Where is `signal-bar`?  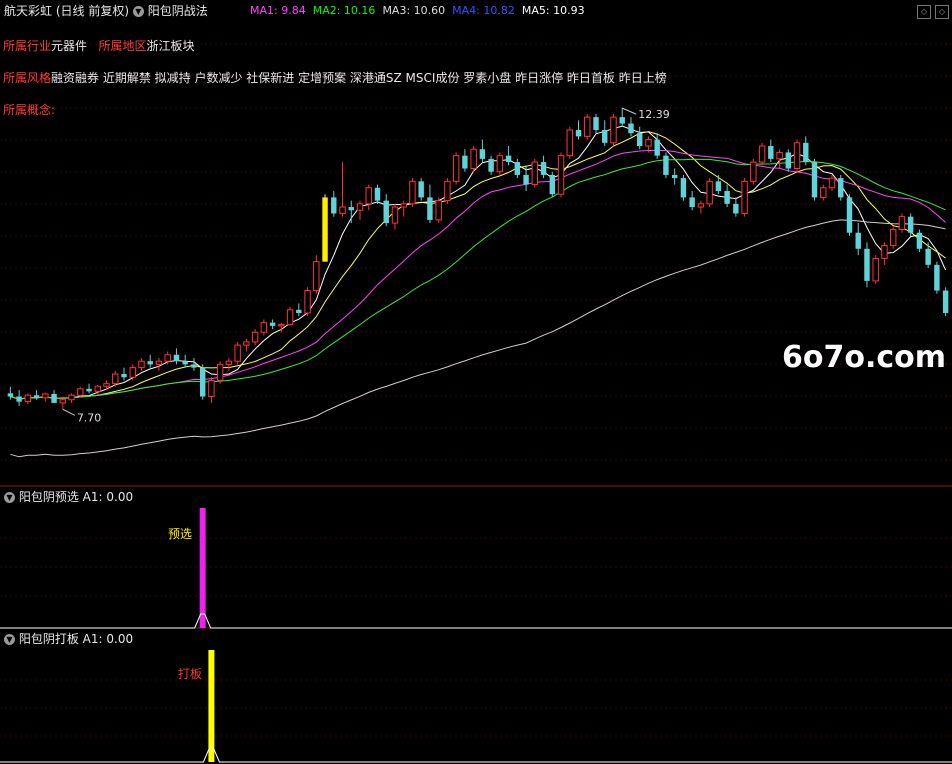 signal-bar is located at coordinates (202, 568).